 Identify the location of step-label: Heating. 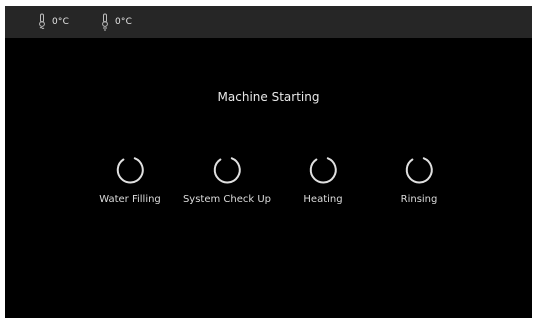
(323, 199).